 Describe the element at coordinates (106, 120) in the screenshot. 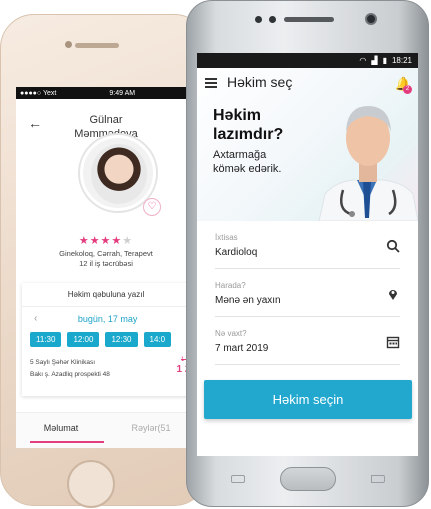

I see `doctor-first-name: Gülnar` at that location.